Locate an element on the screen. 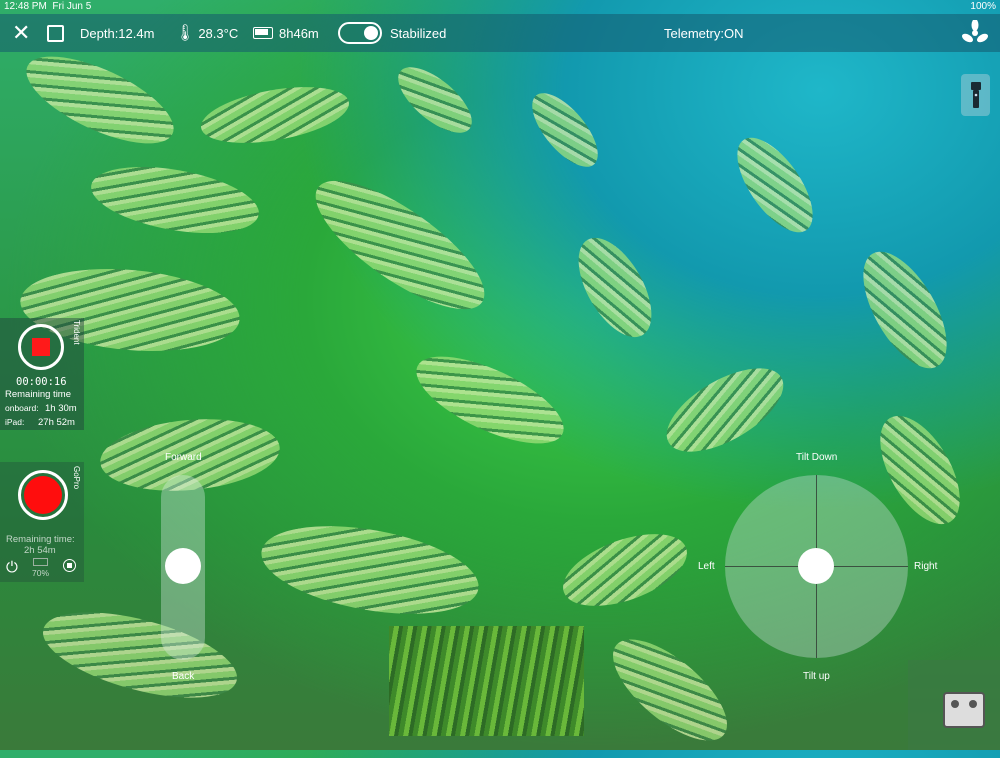 Image resolution: width=1000 pixels, height=758 pixels. record-icon is located at coordinates (43, 495).